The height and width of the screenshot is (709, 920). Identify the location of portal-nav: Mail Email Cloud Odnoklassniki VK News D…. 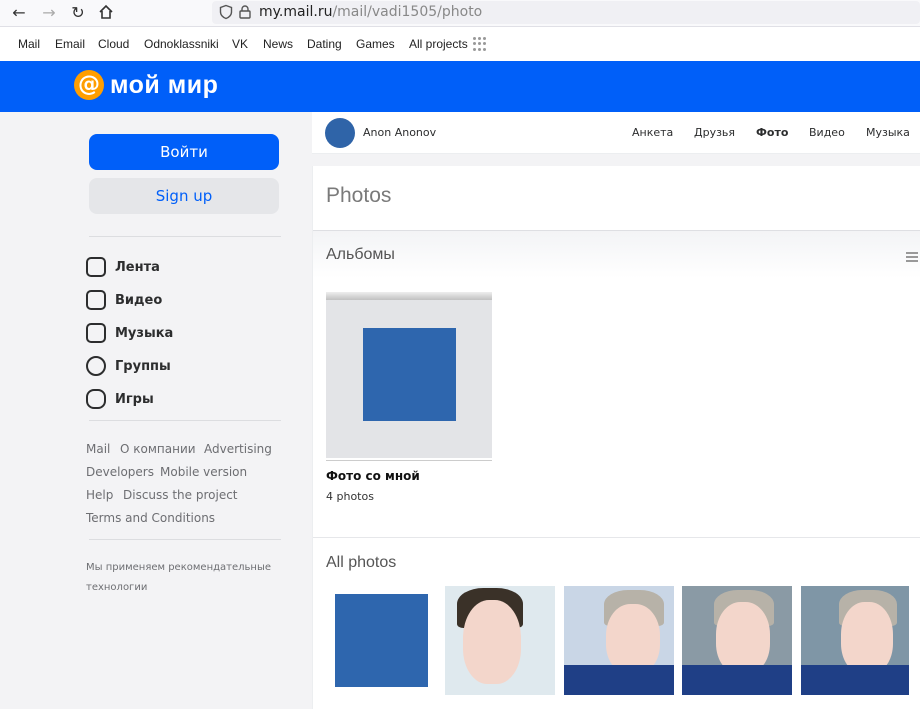
(460, 44).